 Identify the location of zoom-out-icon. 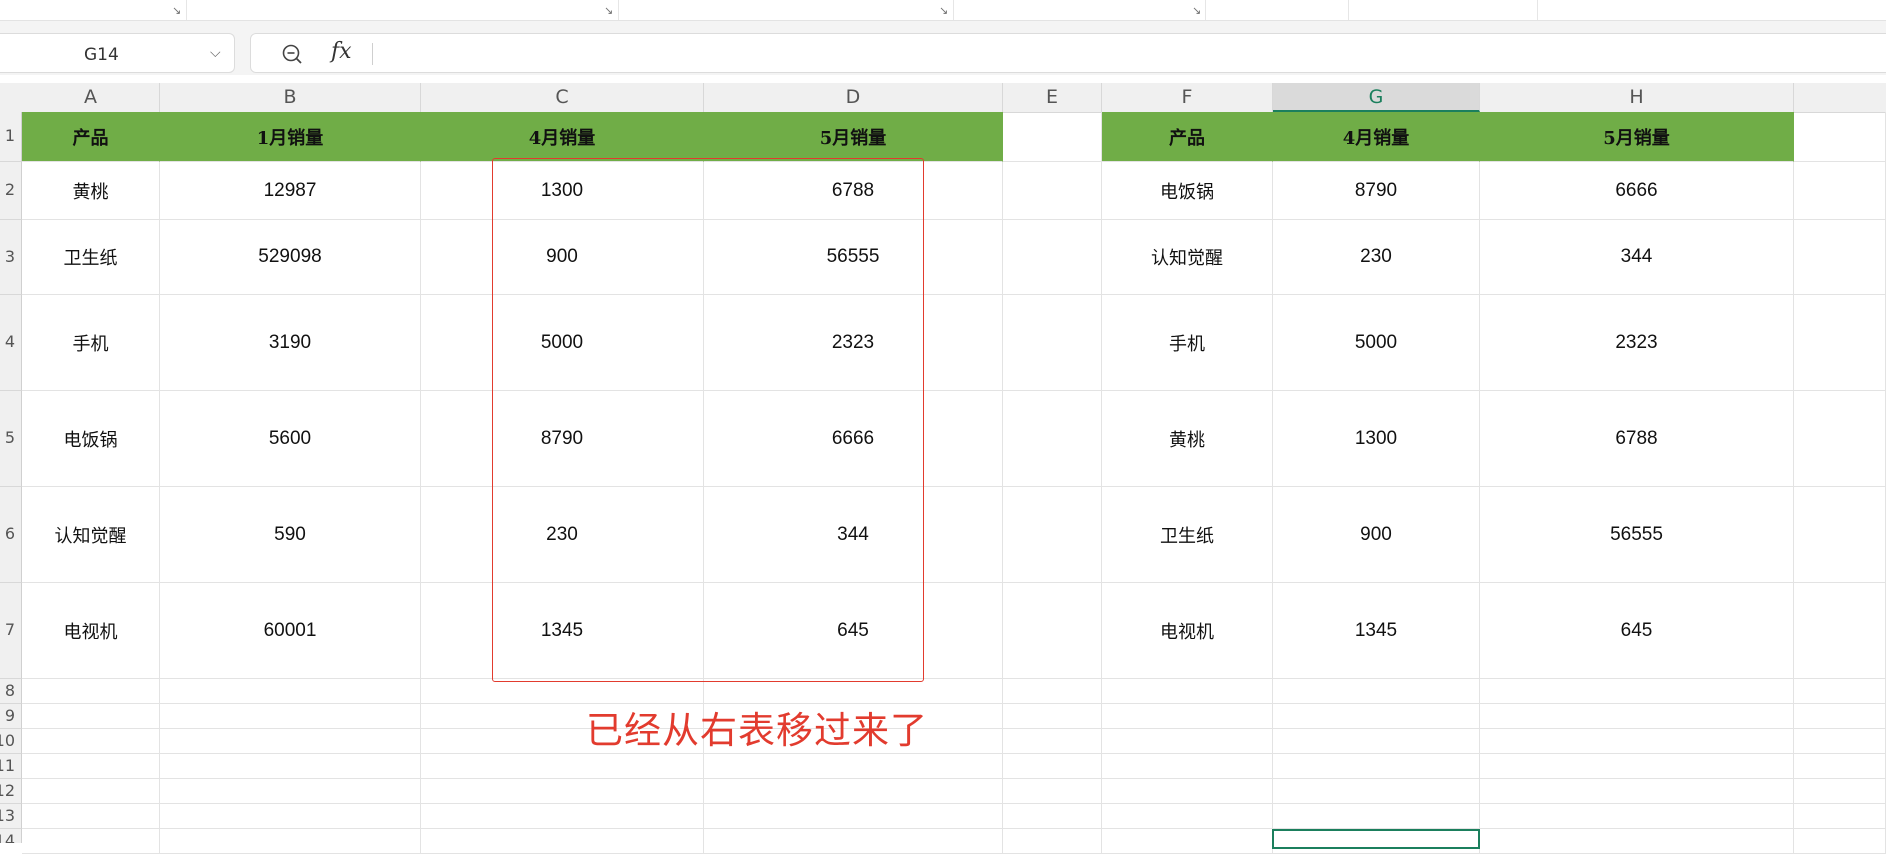
(292, 54).